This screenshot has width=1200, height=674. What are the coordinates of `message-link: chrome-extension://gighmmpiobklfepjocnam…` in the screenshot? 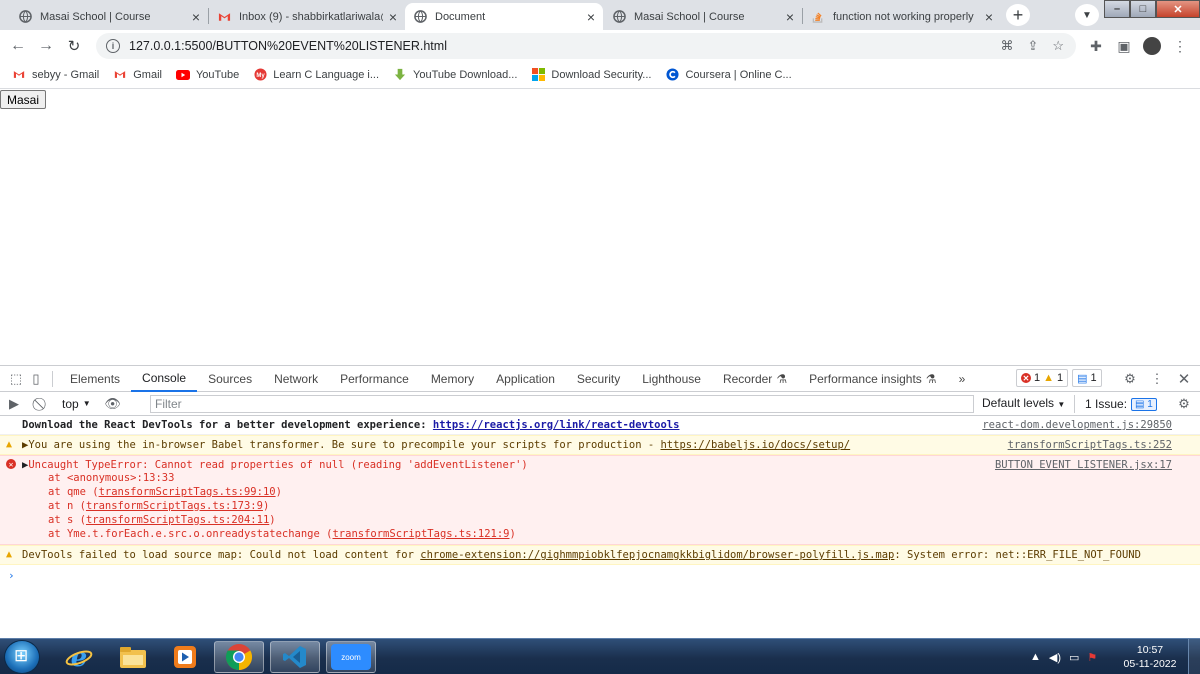 It's located at (657, 555).